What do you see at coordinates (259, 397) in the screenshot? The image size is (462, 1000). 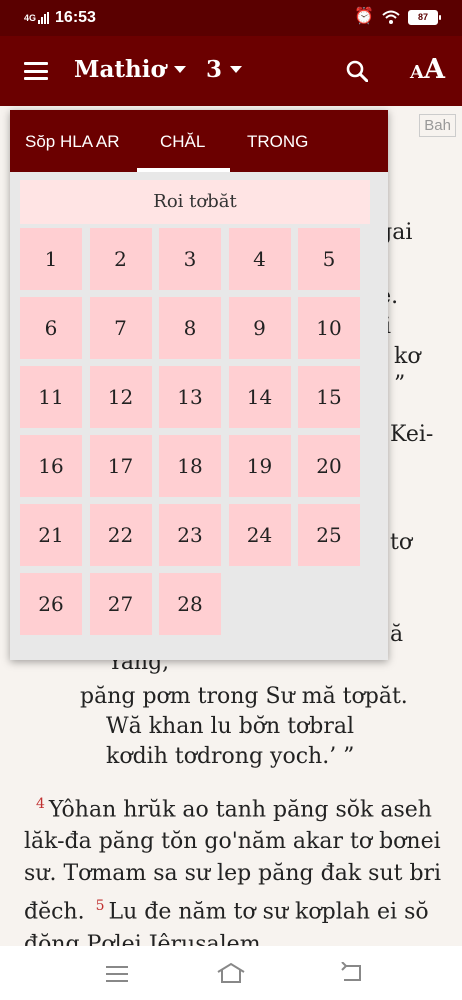 I see `chapter-cell: 14` at bounding box center [259, 397].